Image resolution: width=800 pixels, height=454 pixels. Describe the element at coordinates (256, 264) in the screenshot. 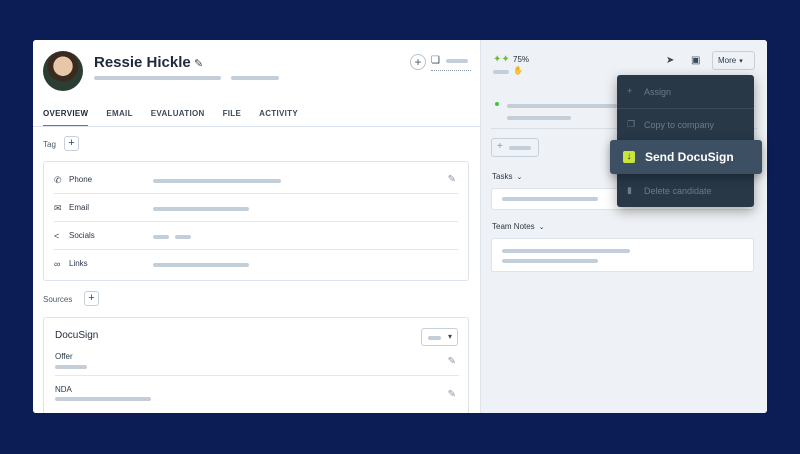

I see `contact-row-links: ∞ Links` at that location.